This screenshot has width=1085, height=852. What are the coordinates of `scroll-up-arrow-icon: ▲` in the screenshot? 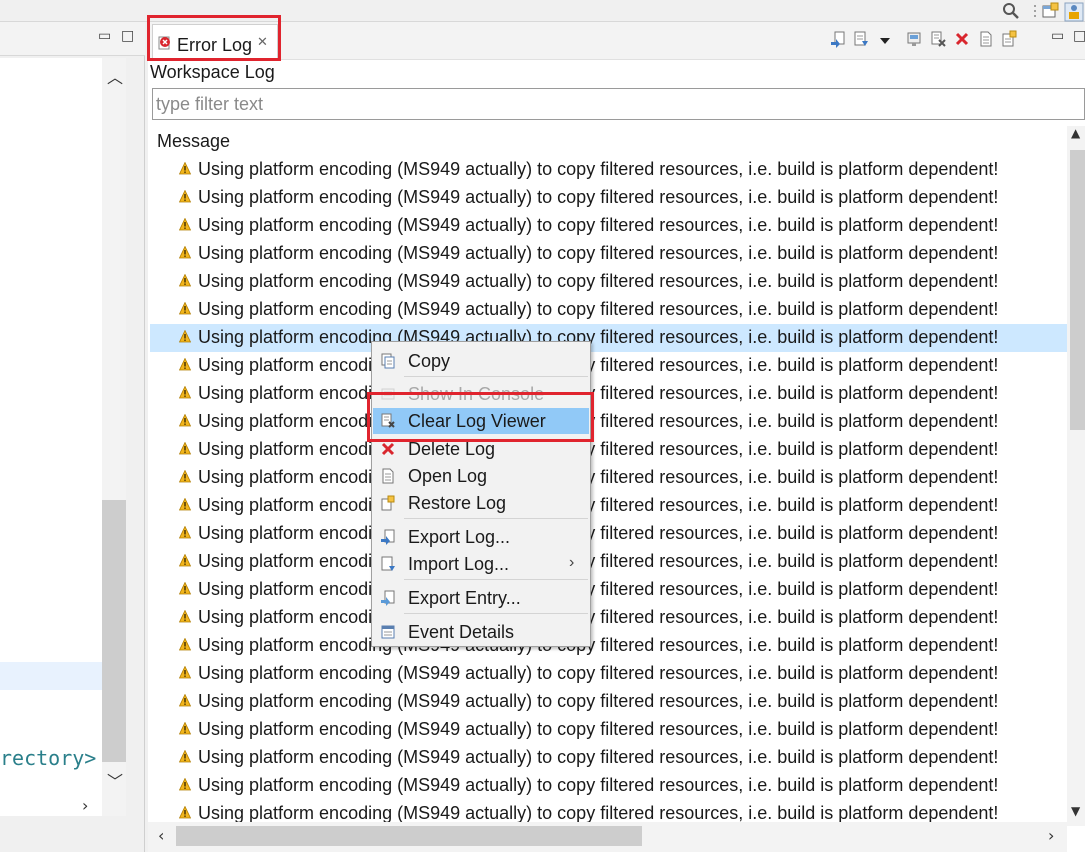 It's located at (1075, 133).